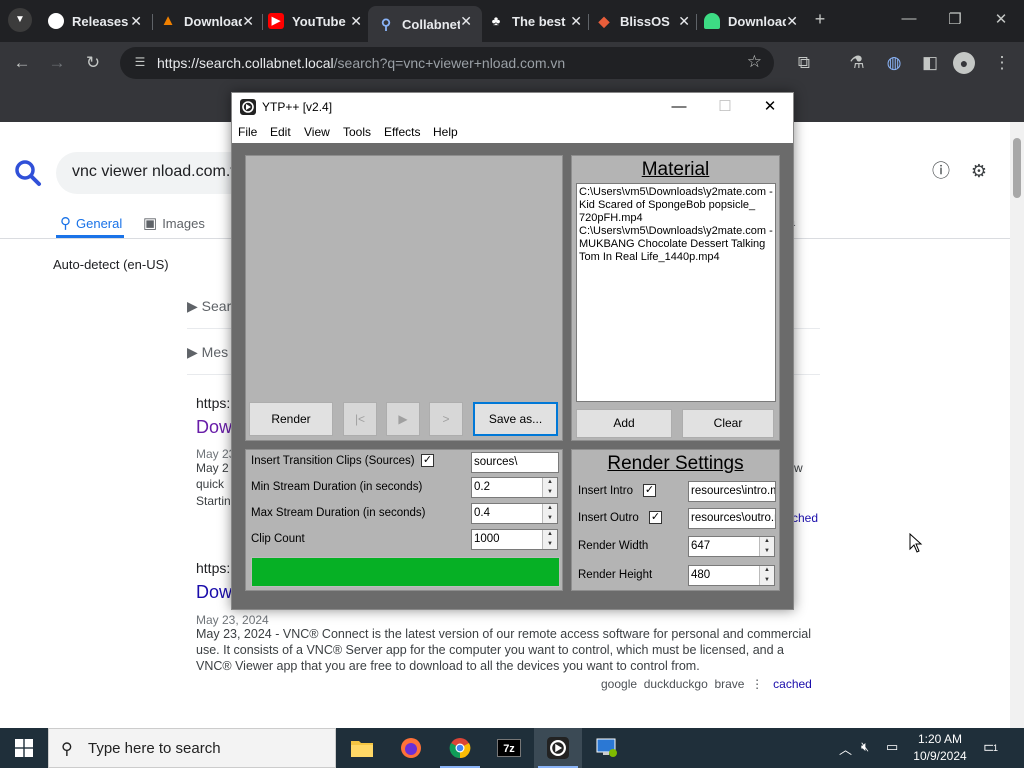 The image size is (1024, 768). What do you see at coordinates (792, 684) in the screenshot?
I see `result-cached-link: cached` at bounding box center [792, 684].